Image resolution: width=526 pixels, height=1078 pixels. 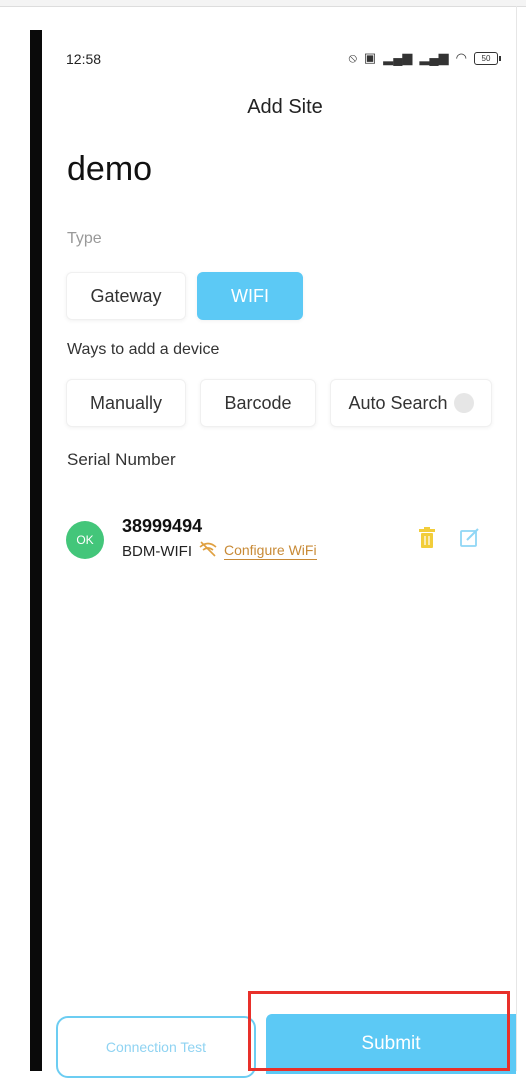 What do you see at coordinates (461, 57) in the screenshot?
I see `wifi-icon: ◠` at bounding box center [461, 57].